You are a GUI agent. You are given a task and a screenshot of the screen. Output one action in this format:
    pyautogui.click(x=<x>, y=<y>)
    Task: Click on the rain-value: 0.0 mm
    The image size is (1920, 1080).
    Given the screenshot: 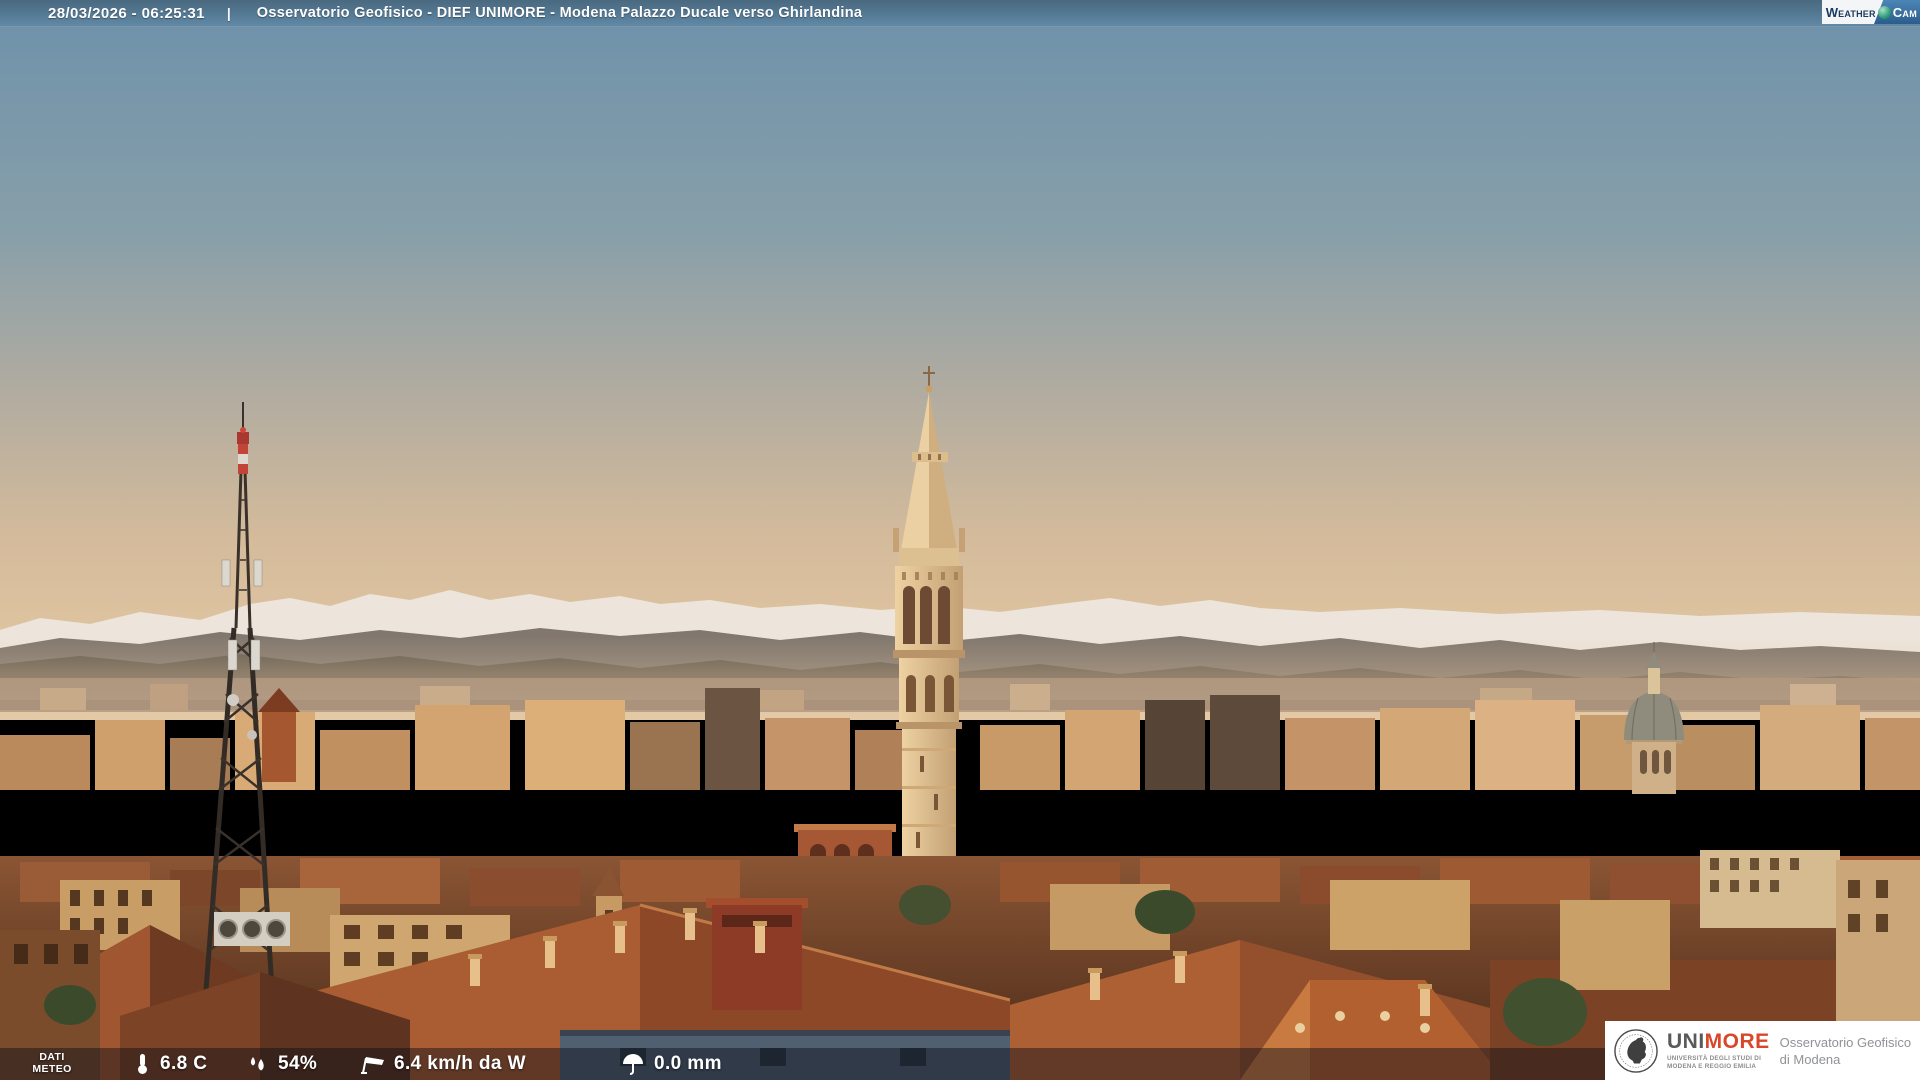 What is the action you would take?
    pyautogui.click(x=688, y=1063)
    